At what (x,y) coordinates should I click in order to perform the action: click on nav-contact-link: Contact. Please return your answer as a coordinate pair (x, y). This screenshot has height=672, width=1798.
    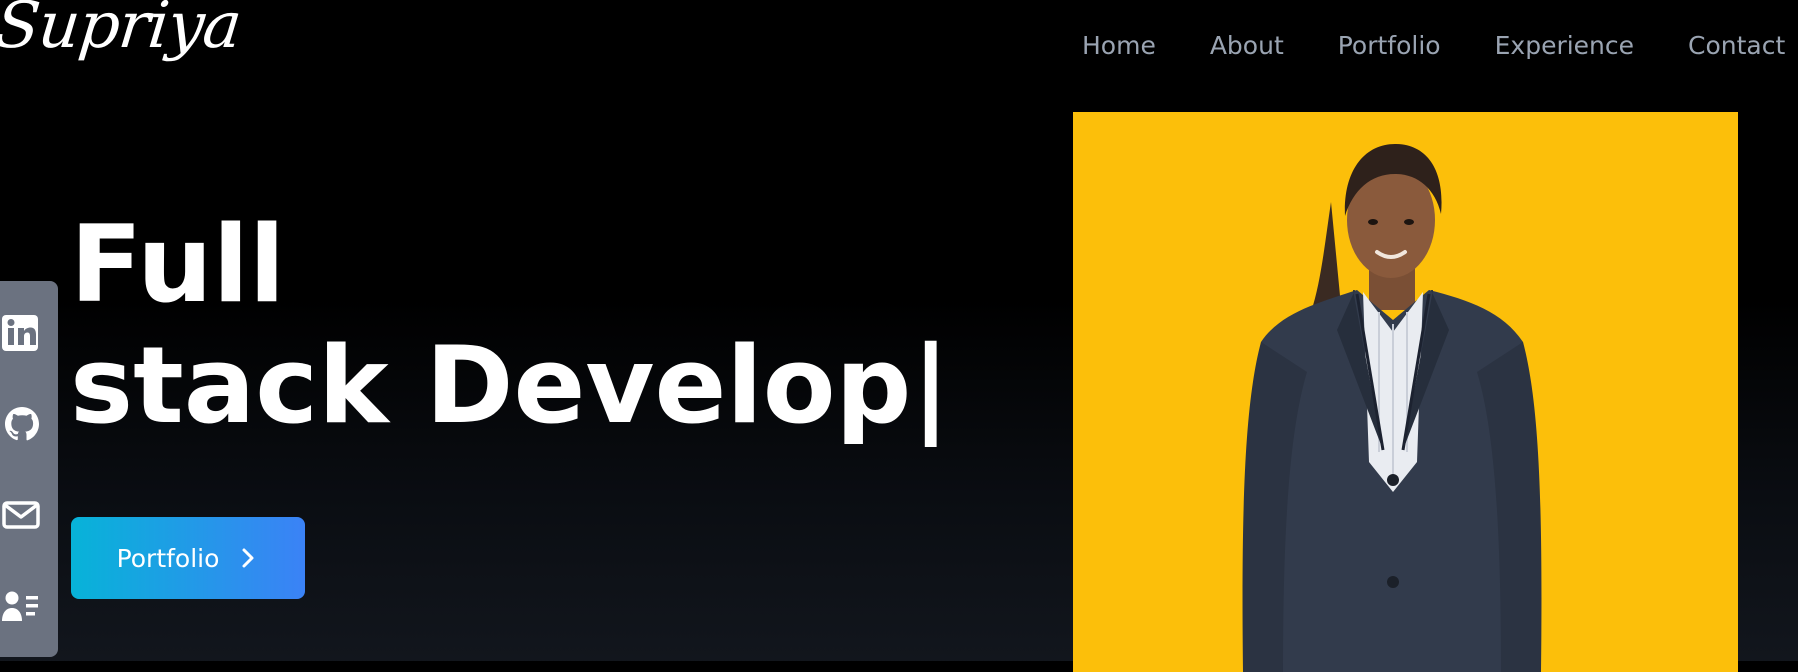
    Looking at the image, I should click on (1736, 46).